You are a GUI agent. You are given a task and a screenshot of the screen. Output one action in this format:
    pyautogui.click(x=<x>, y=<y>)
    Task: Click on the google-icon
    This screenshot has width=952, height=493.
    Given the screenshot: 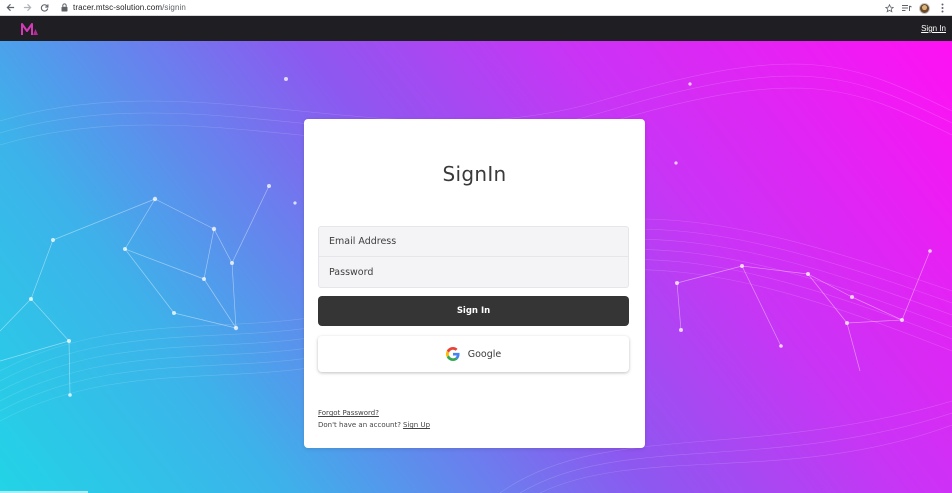 What is the action you would take?
    pyautogui.click(x=452, y=354)
    